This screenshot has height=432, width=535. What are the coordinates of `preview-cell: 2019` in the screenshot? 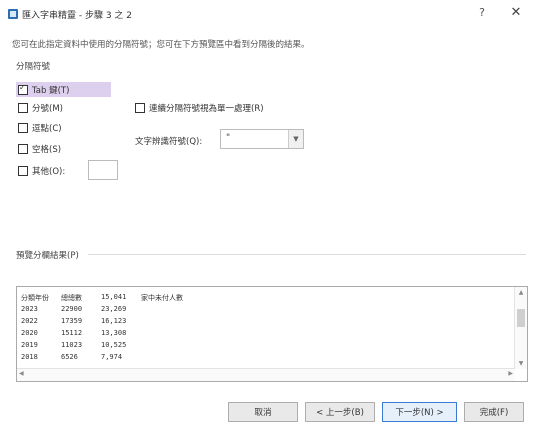 It's located at (29, 345).